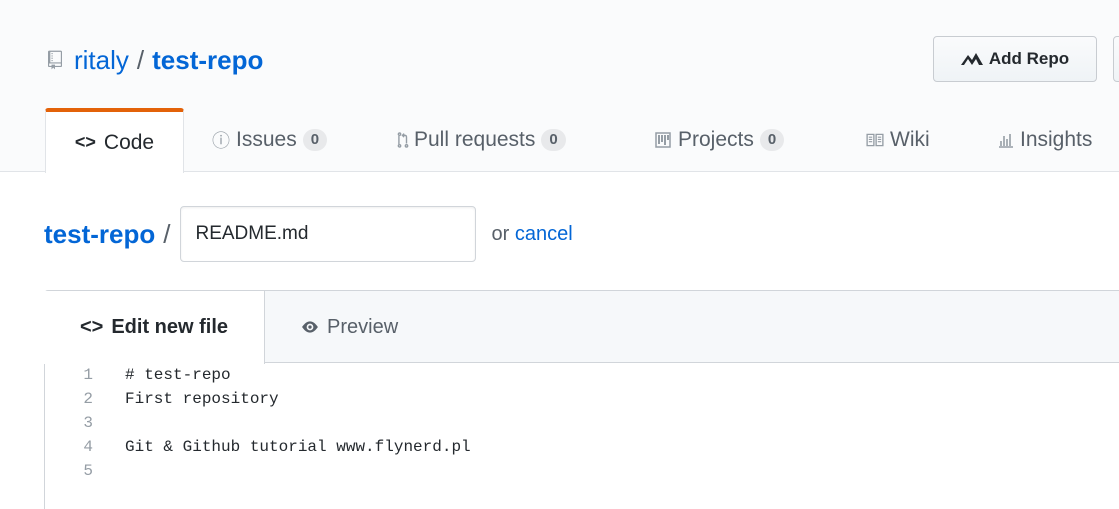 This screenshot has width=1119, height=509. I want to click on book-icon, so click(875, 140).